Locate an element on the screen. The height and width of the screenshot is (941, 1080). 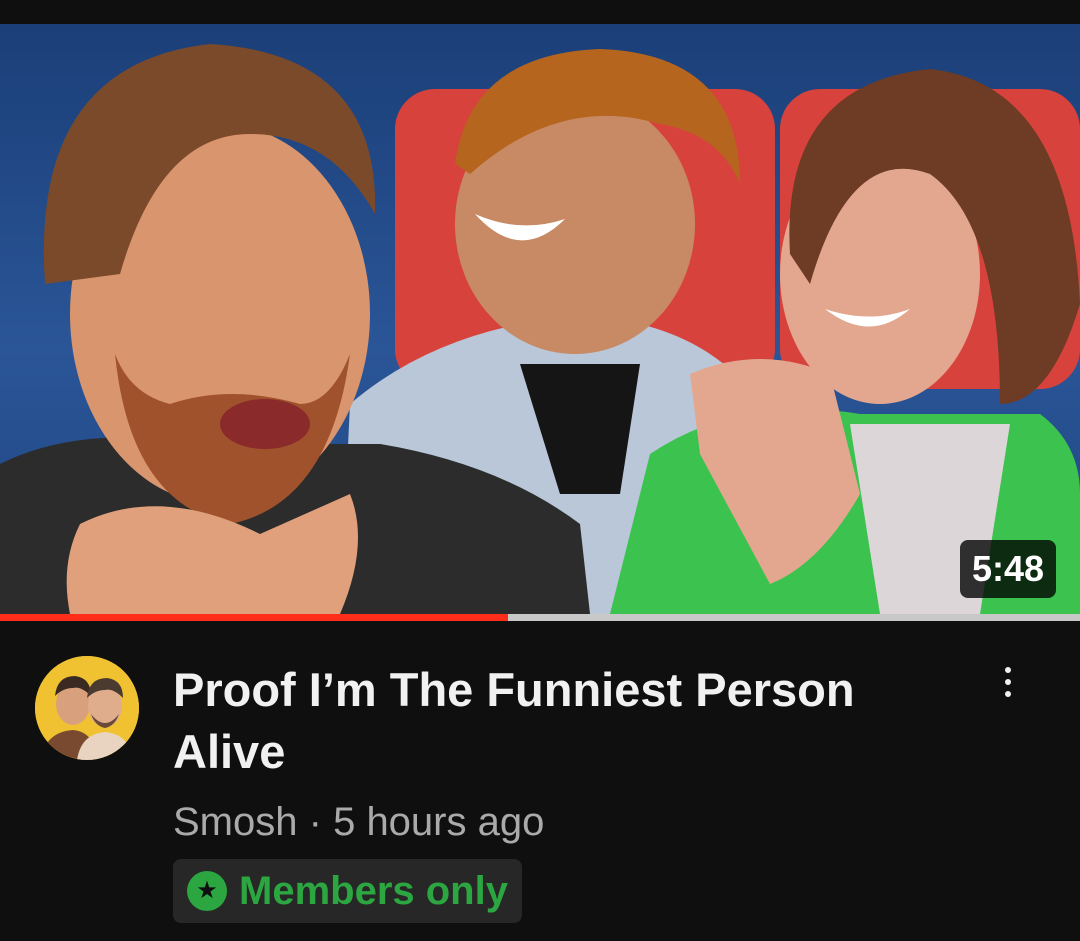
open-mouth is located at coordinates (265, 424).